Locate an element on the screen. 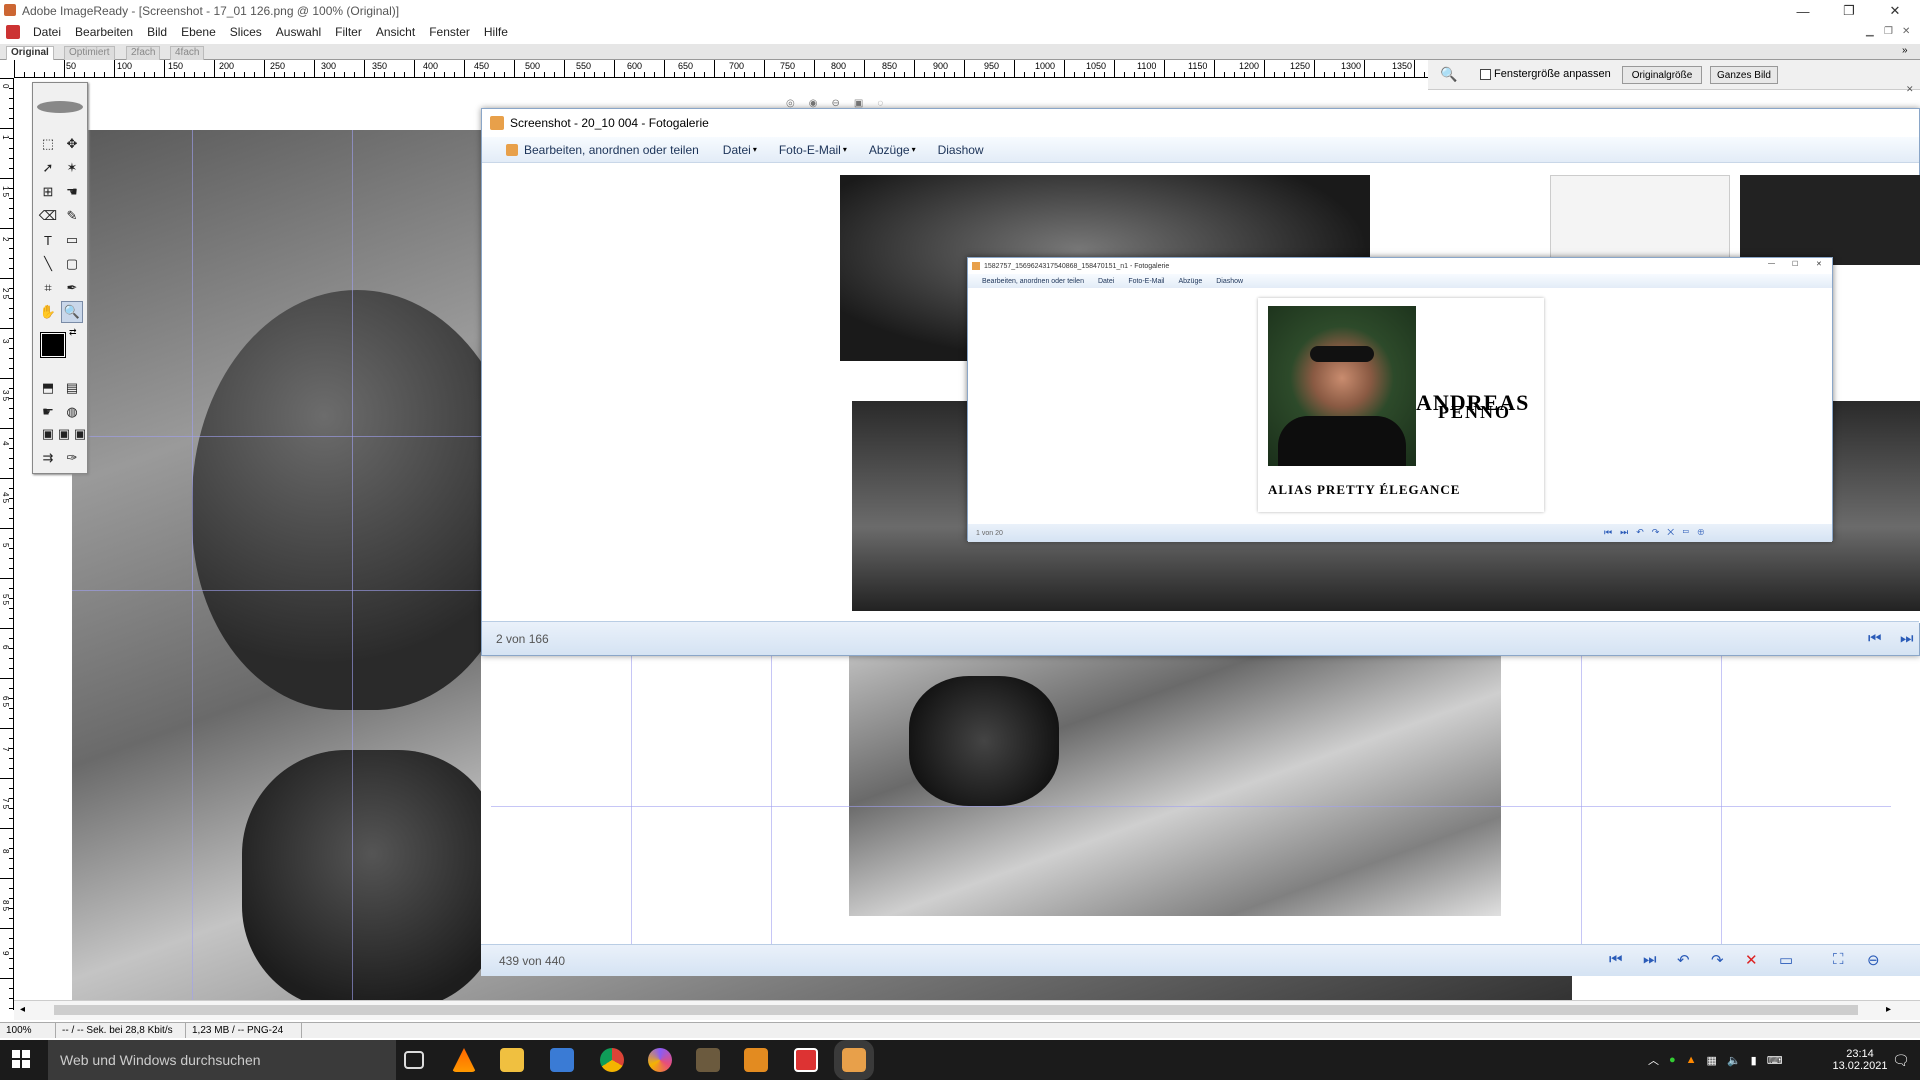 The width and height of the screenshot is (1920, 1080). doc-restore-icon: ❐ is located at coordinates (1888, 31).